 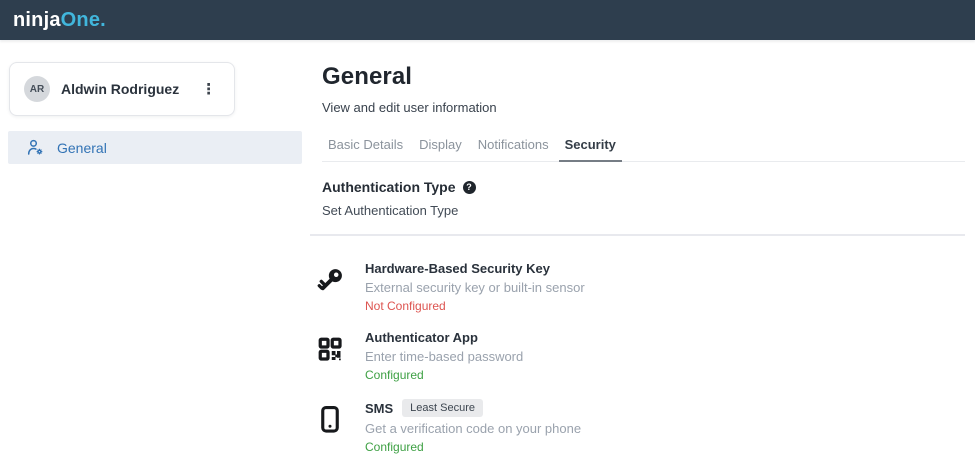 I want to click on sidebar-item-general: General, so click(x=155, y=147).